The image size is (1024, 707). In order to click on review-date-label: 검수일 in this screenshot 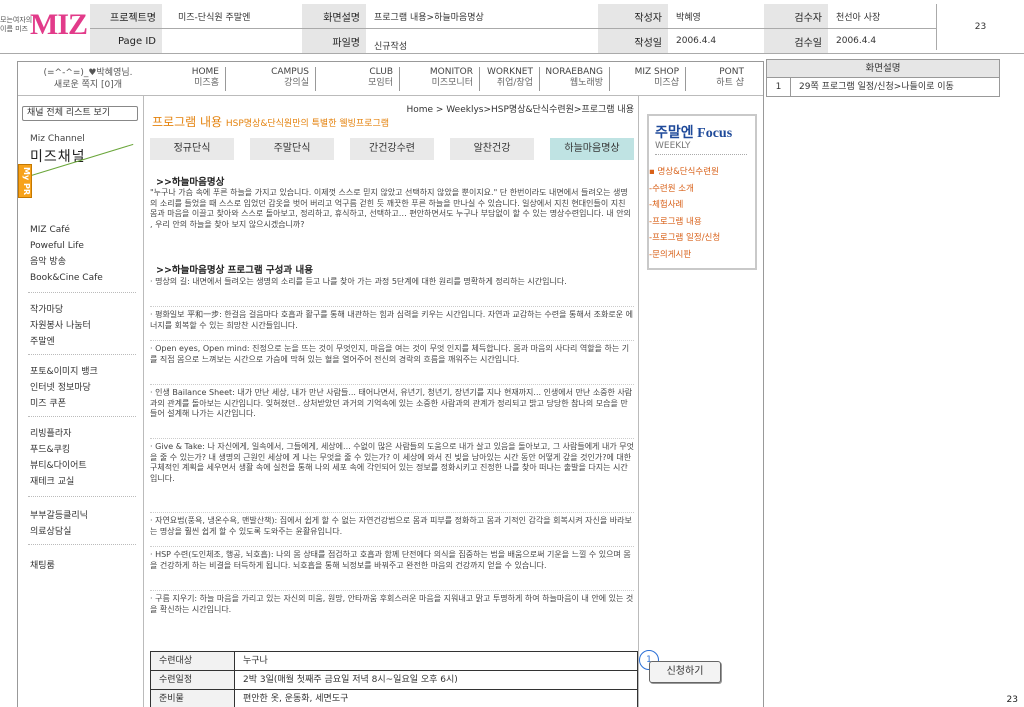, I will do `click(796, 41)`.